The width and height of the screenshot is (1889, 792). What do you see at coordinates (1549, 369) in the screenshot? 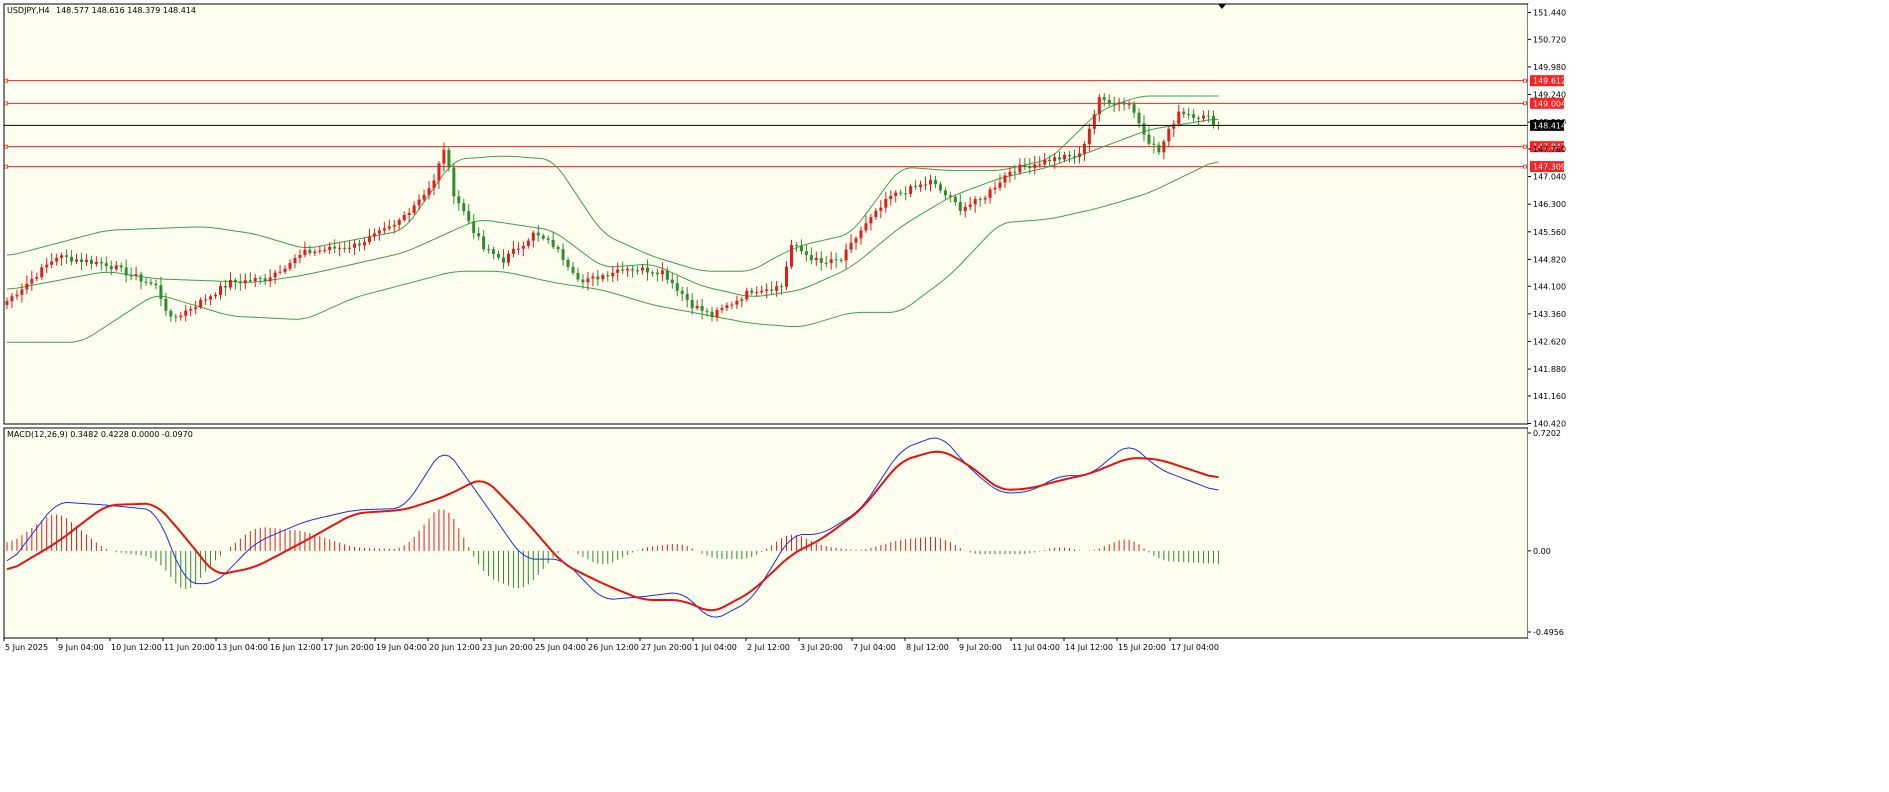
I see `price-tick-label: 141.880` at bounding box center [1549, 369].